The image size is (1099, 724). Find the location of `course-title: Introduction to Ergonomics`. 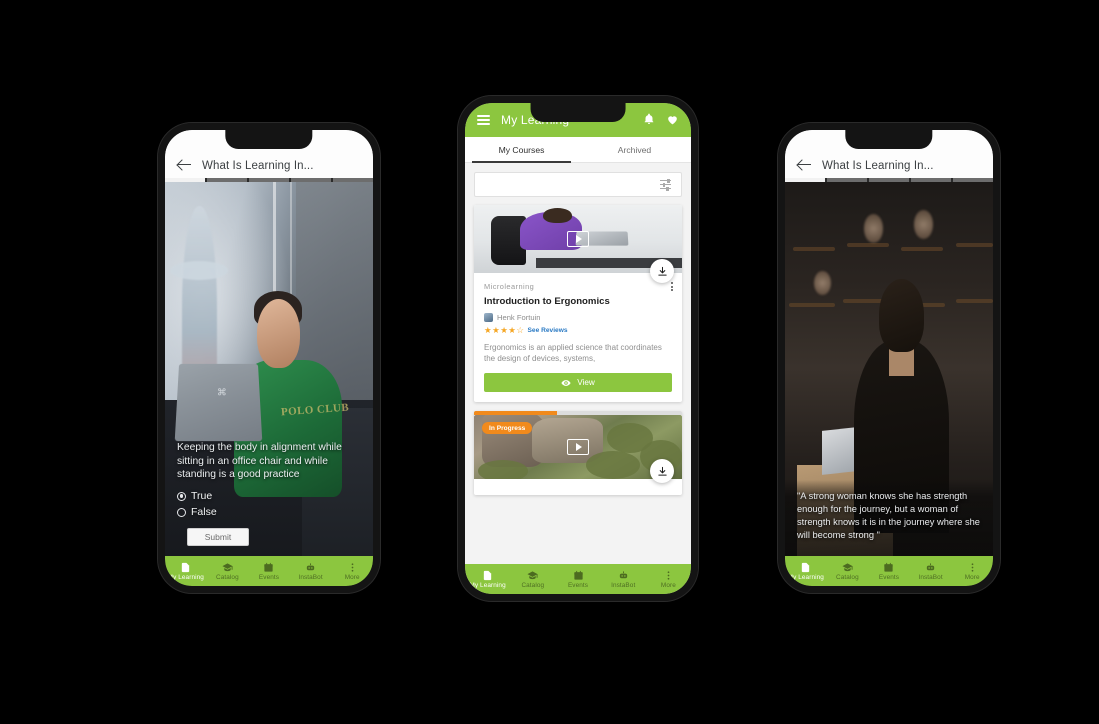

course-title: Introduction to Ergonomics is located at coordinates (547, 301).